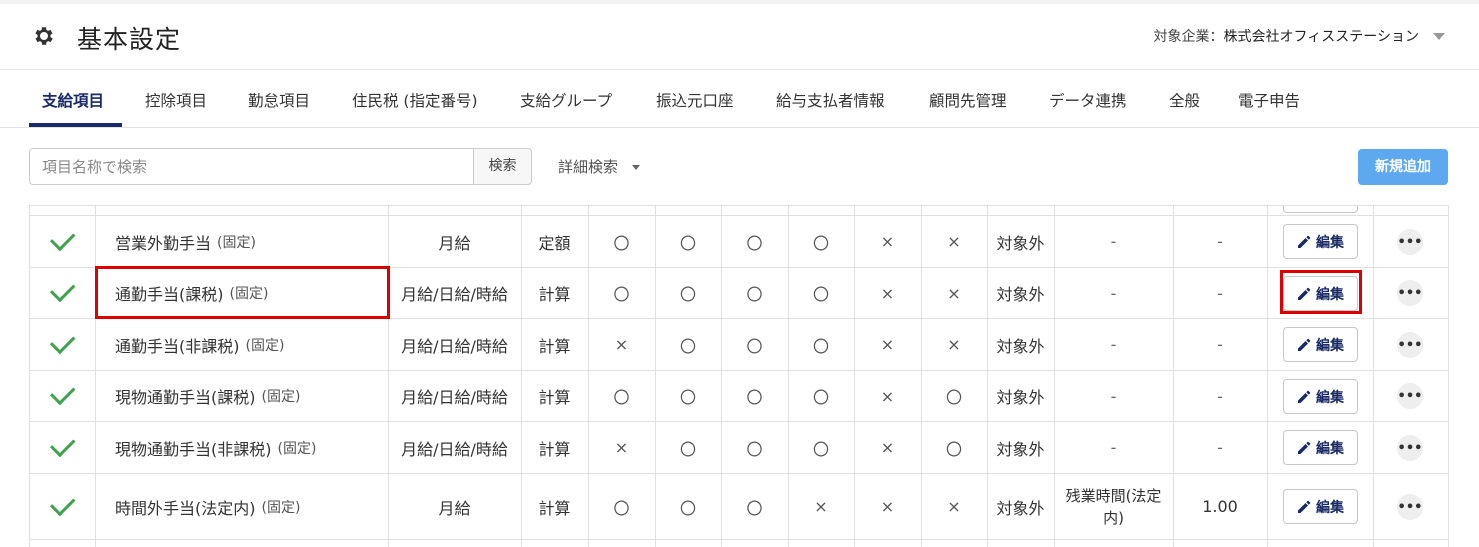 Image resolution: width=1479 pixels, height=547 pixels. What do you see at coordinates (279, 100) in the screenshot?
I see `tab-attendance-items: 勤怠項目` at bounding box center [279, 100].